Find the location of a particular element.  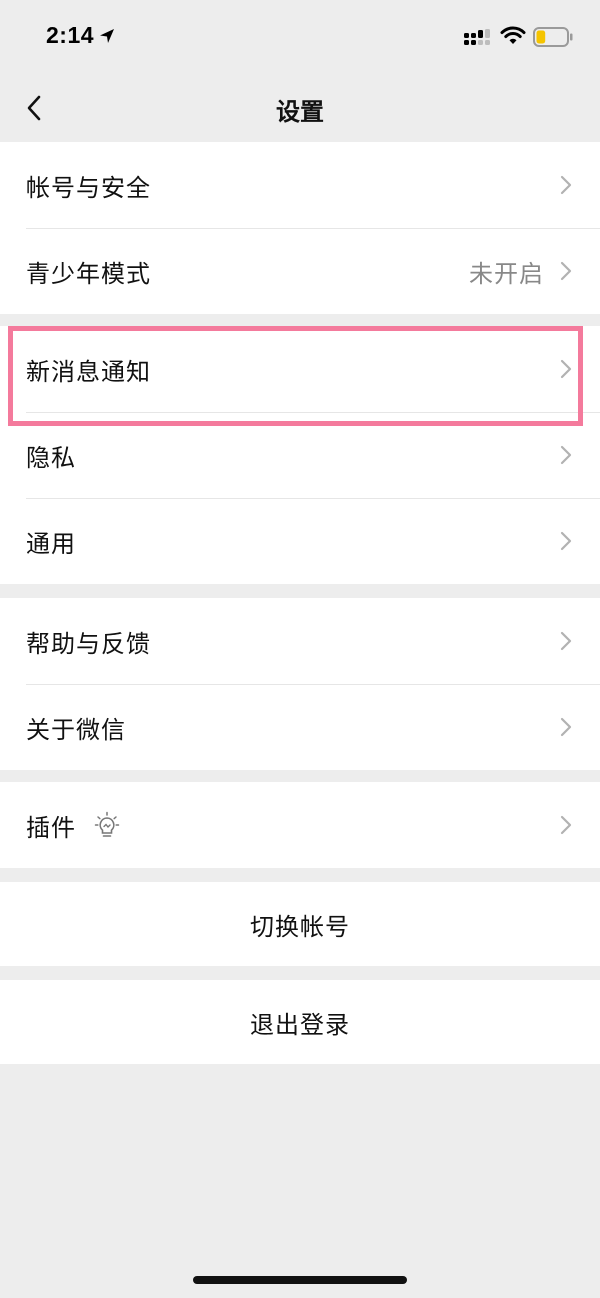

switch-account-label: 切换帐号 is located at coordinates (300, 926).